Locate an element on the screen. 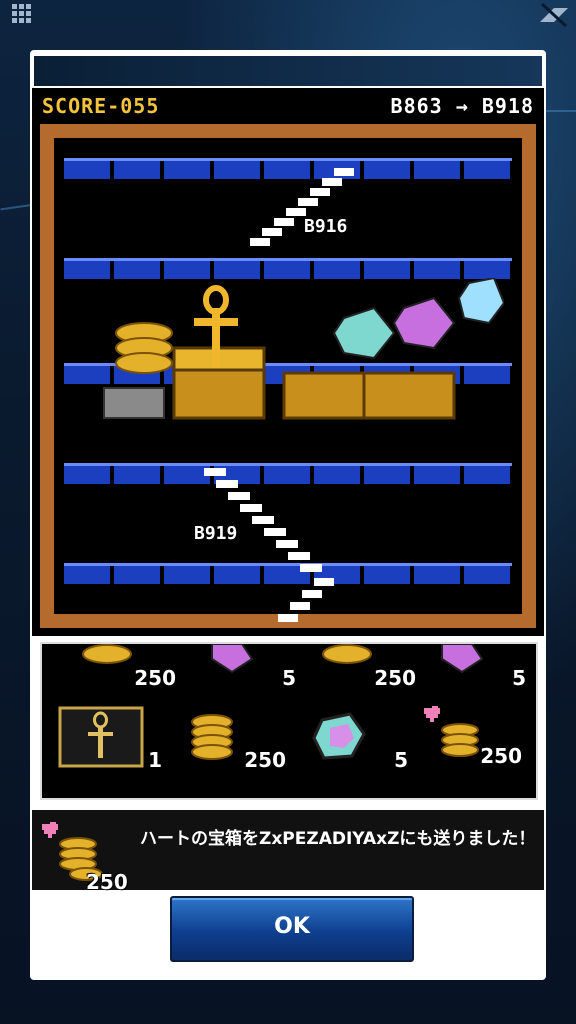  floor-label-lower: B919 is located at coordinates (216, 533).